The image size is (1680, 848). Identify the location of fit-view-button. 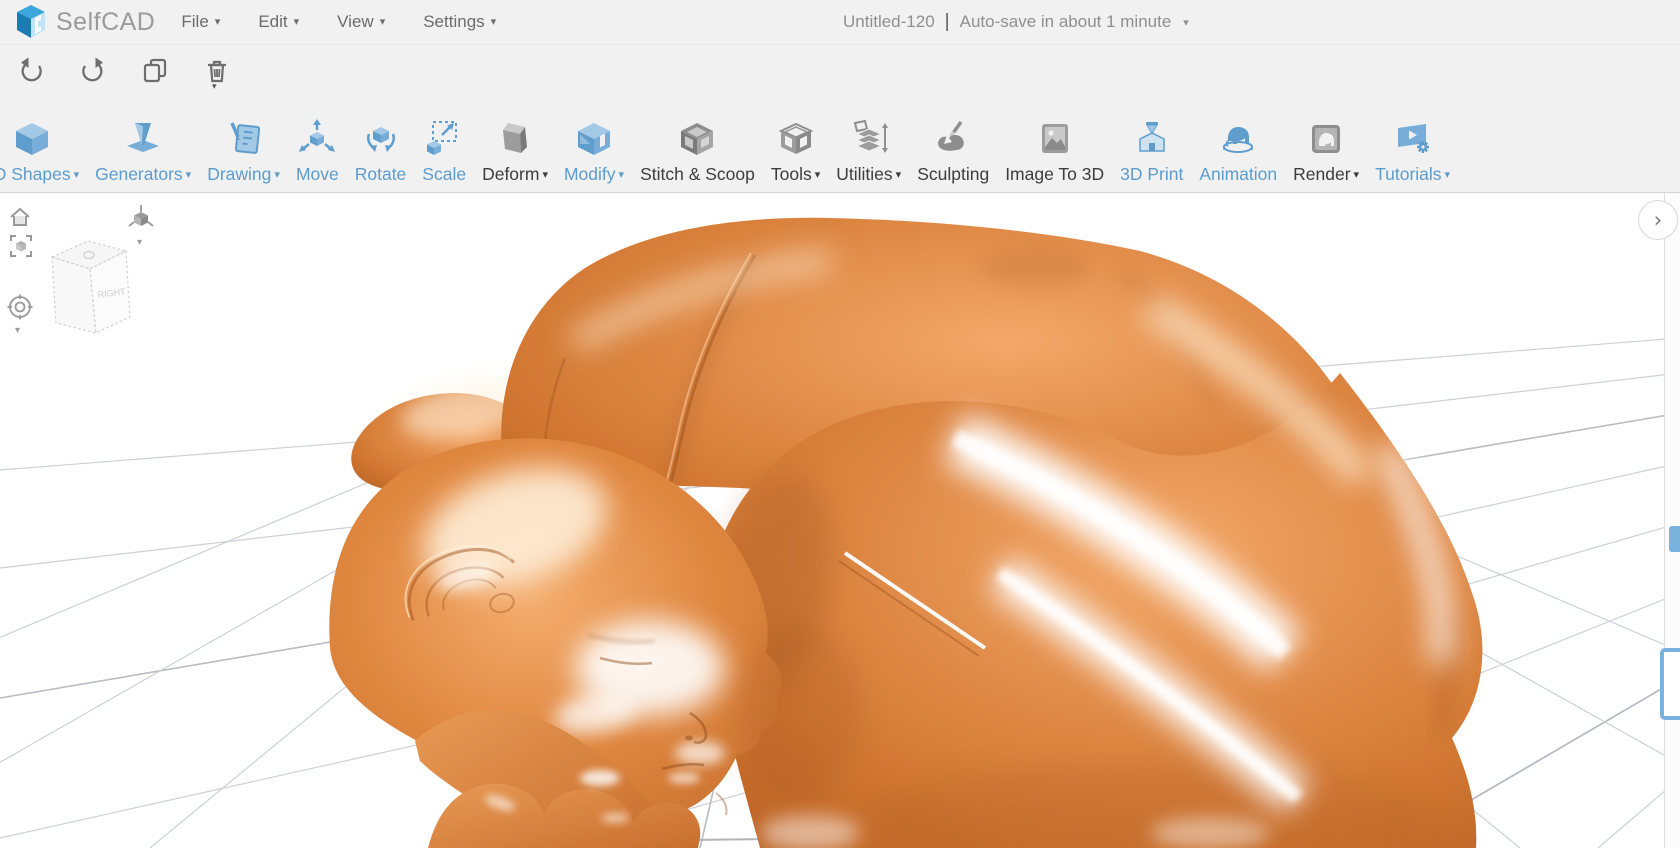
(21, 248).